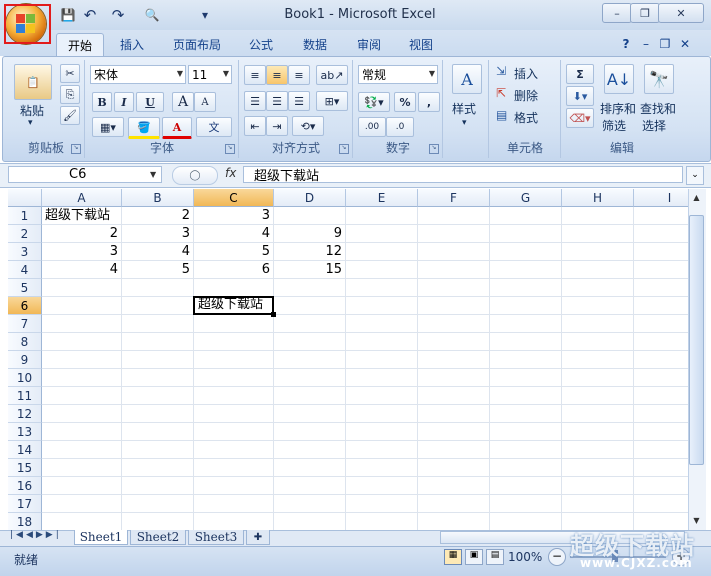 The height and width of the screenshot is (576, 711). What do you see at coordinates (158, 324) in the screenshot?
I see `cell-B7` at bounding box center [158, 324].